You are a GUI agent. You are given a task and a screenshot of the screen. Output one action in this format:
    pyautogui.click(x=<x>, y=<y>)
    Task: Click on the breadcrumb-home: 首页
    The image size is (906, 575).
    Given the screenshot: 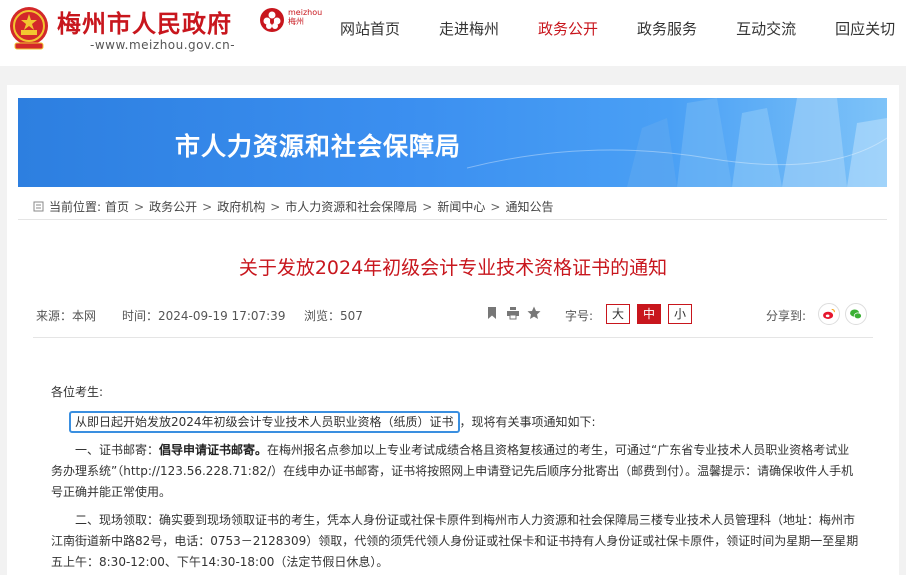 What is the action you would take?
    pyautogui.click(x=117, y=206)
    